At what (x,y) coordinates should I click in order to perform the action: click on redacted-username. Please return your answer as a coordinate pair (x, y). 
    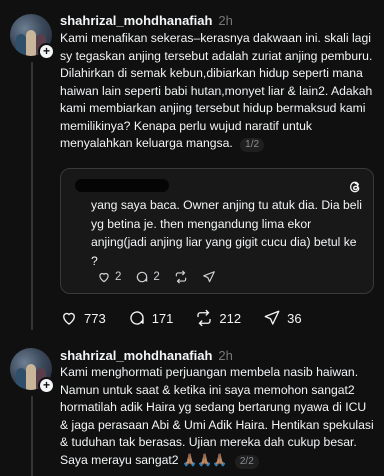
    Looking at the image, I should click on (122, 185).